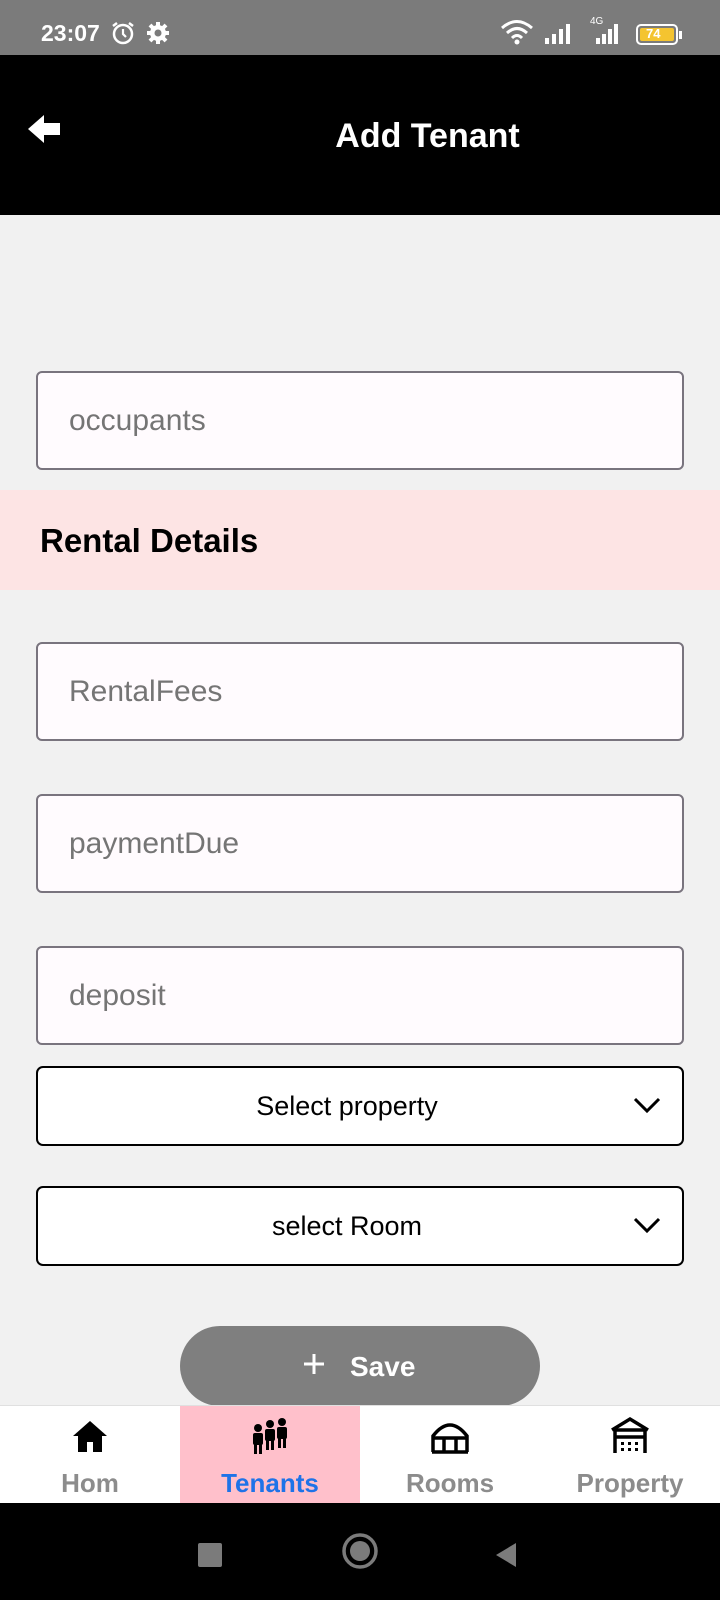  Describe the element at coordinates (90, 1436) in the screenshot. I see `home-icon` at that location.